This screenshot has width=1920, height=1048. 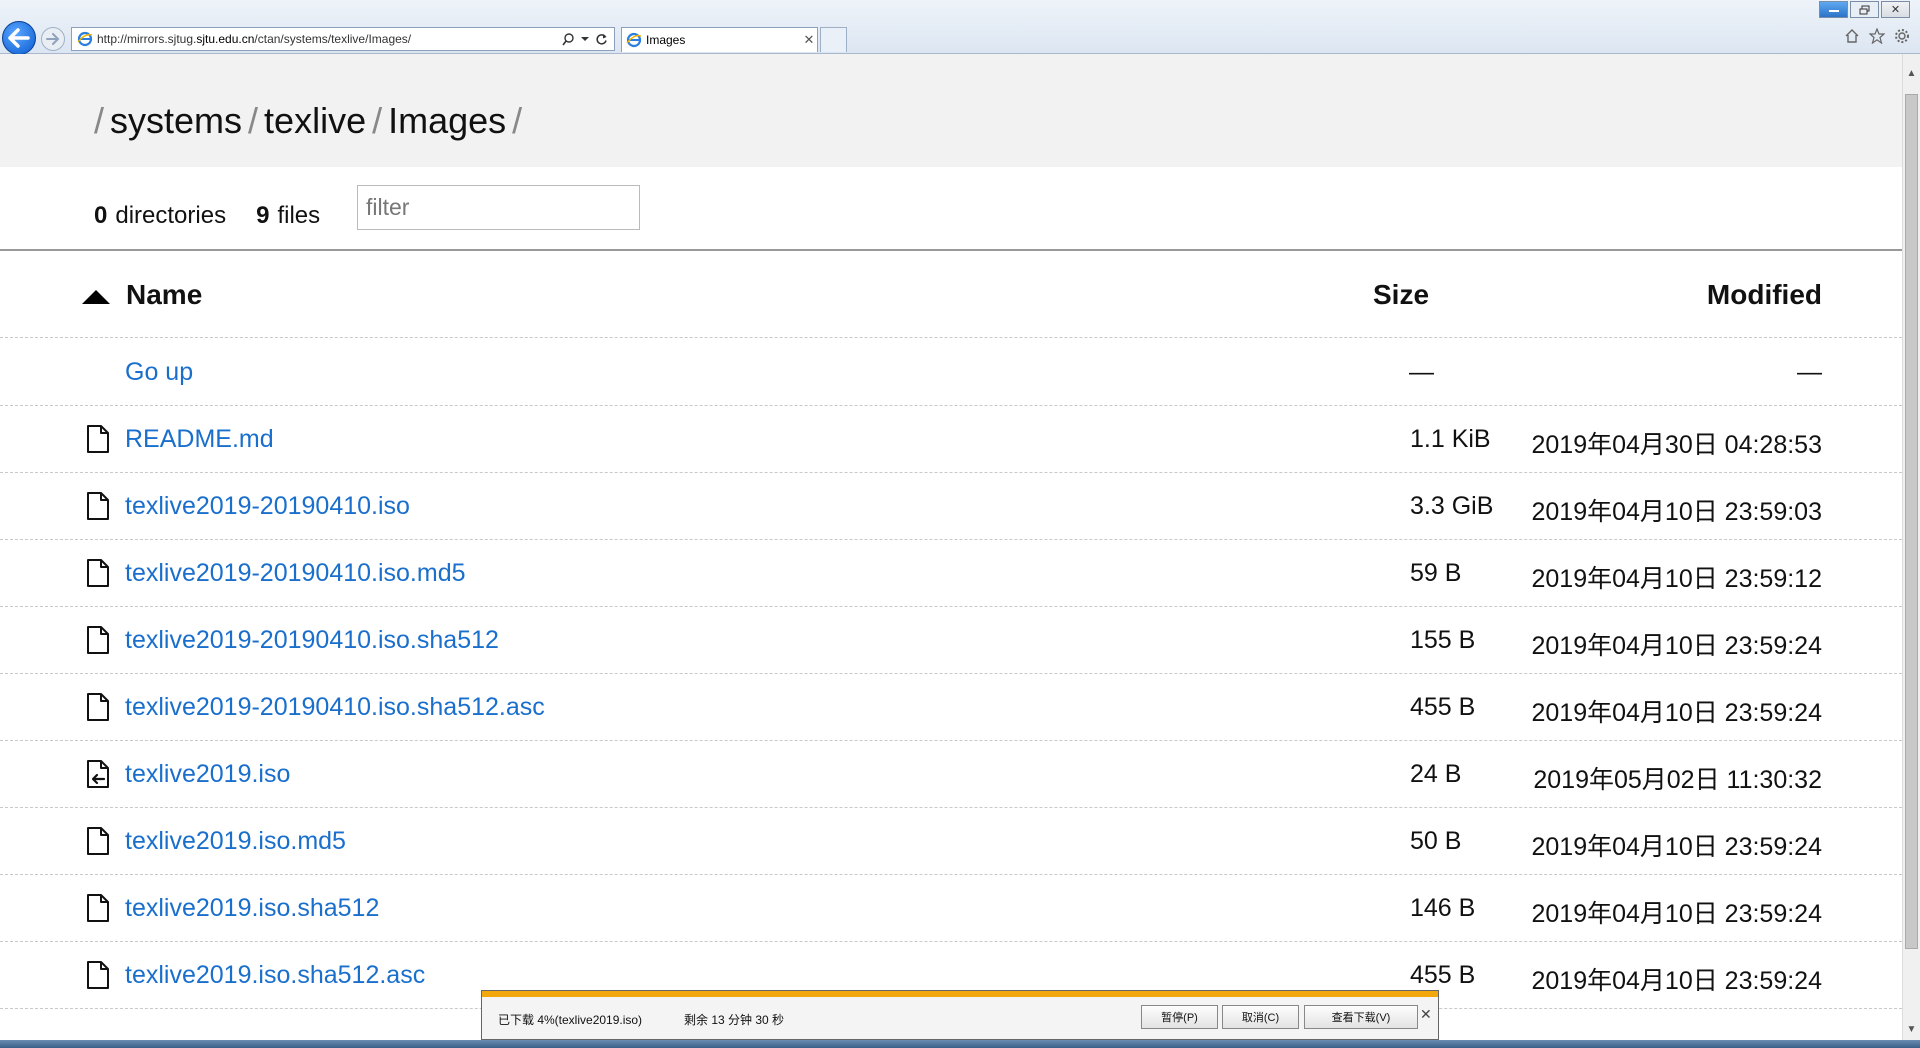 I want to click on settings-gear-icon, so click(x=1902, y=36).